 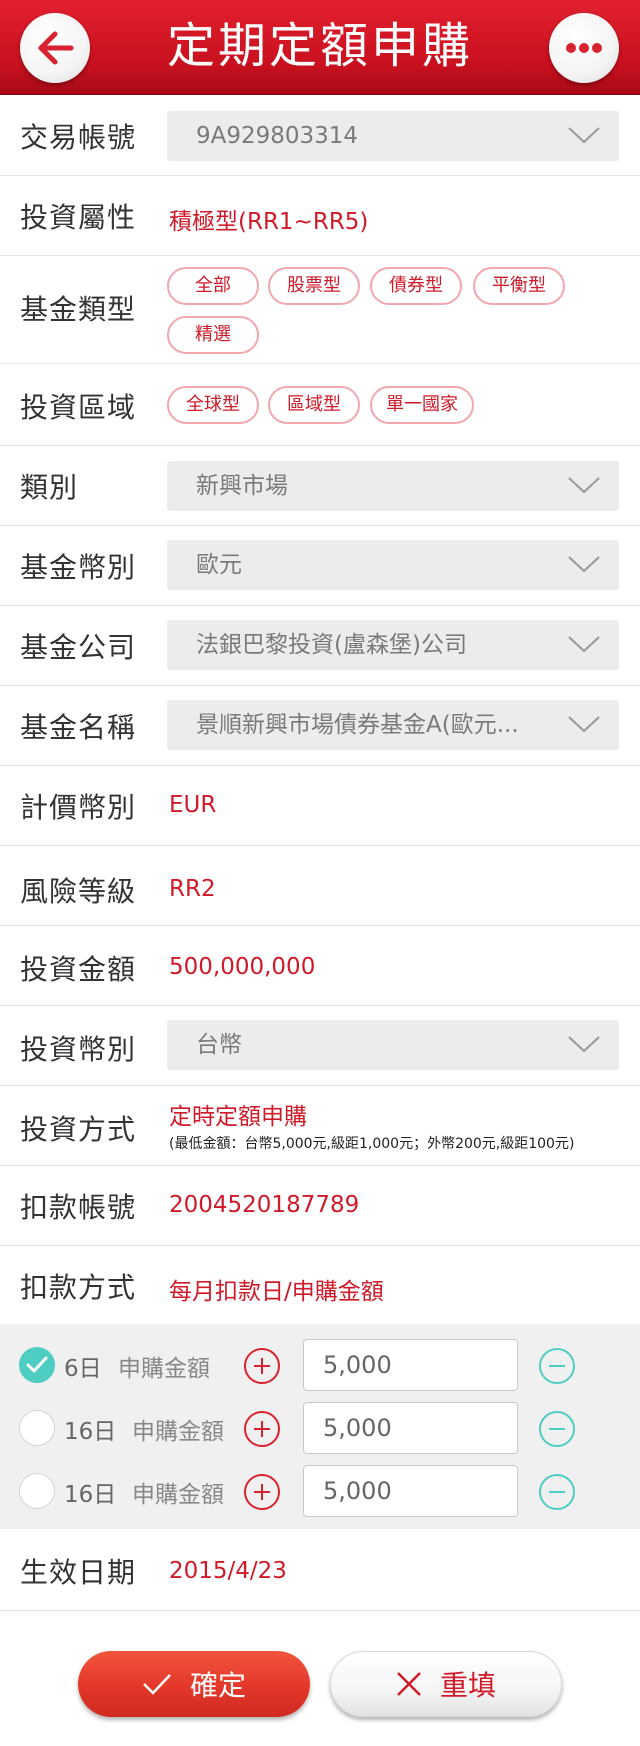 I want to click on region-label: 投資區域, so click(x=78, y=407).